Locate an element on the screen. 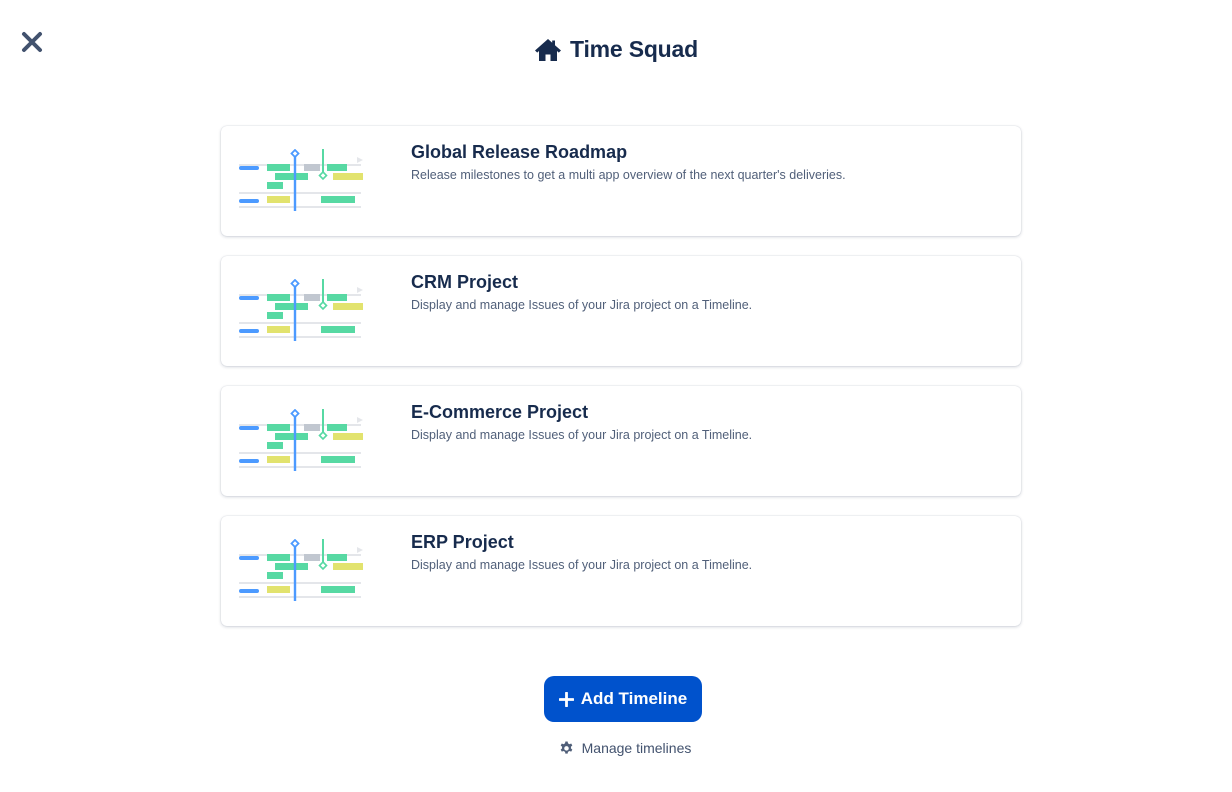  add-timeline-label: Add Timeline is located at coordinates (634, 698).